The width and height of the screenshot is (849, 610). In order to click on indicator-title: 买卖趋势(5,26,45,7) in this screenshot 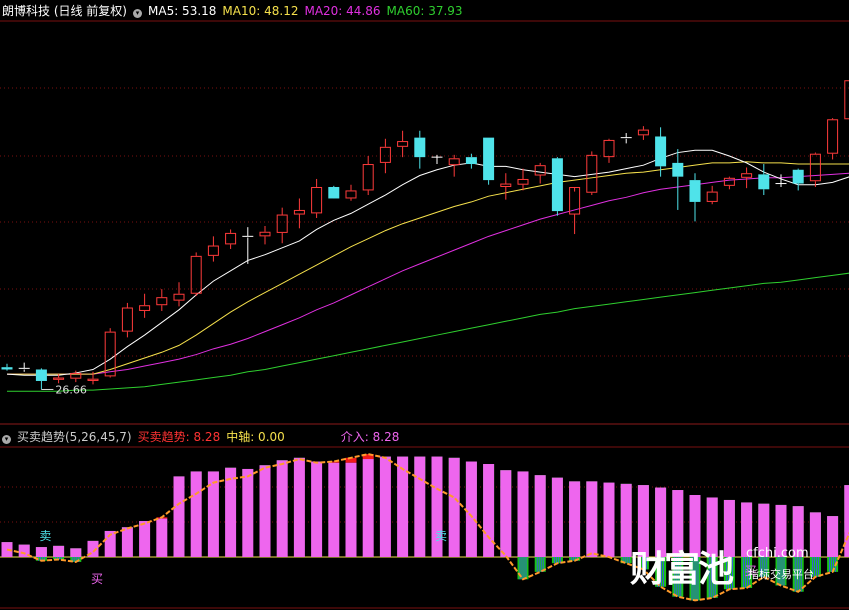, I will do `click(74, 437)`.